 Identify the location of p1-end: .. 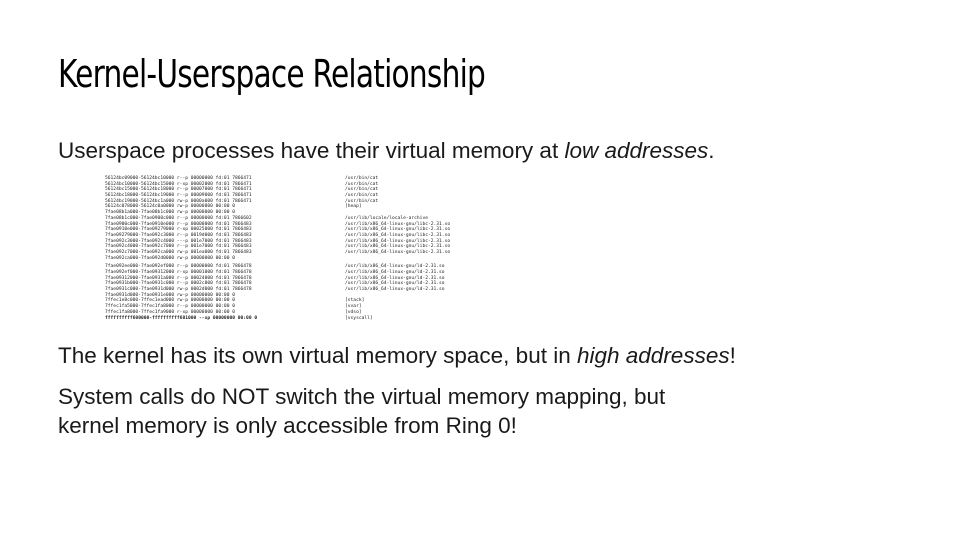
(711, 150).